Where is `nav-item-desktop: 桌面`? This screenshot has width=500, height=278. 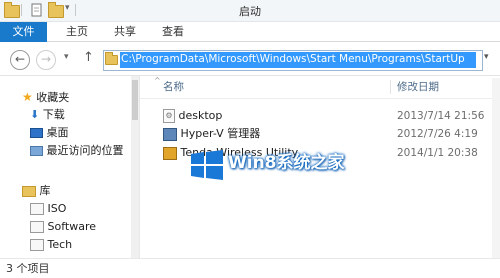 nav-item-desktop: 桌面 is located at coordinates (49, 133).